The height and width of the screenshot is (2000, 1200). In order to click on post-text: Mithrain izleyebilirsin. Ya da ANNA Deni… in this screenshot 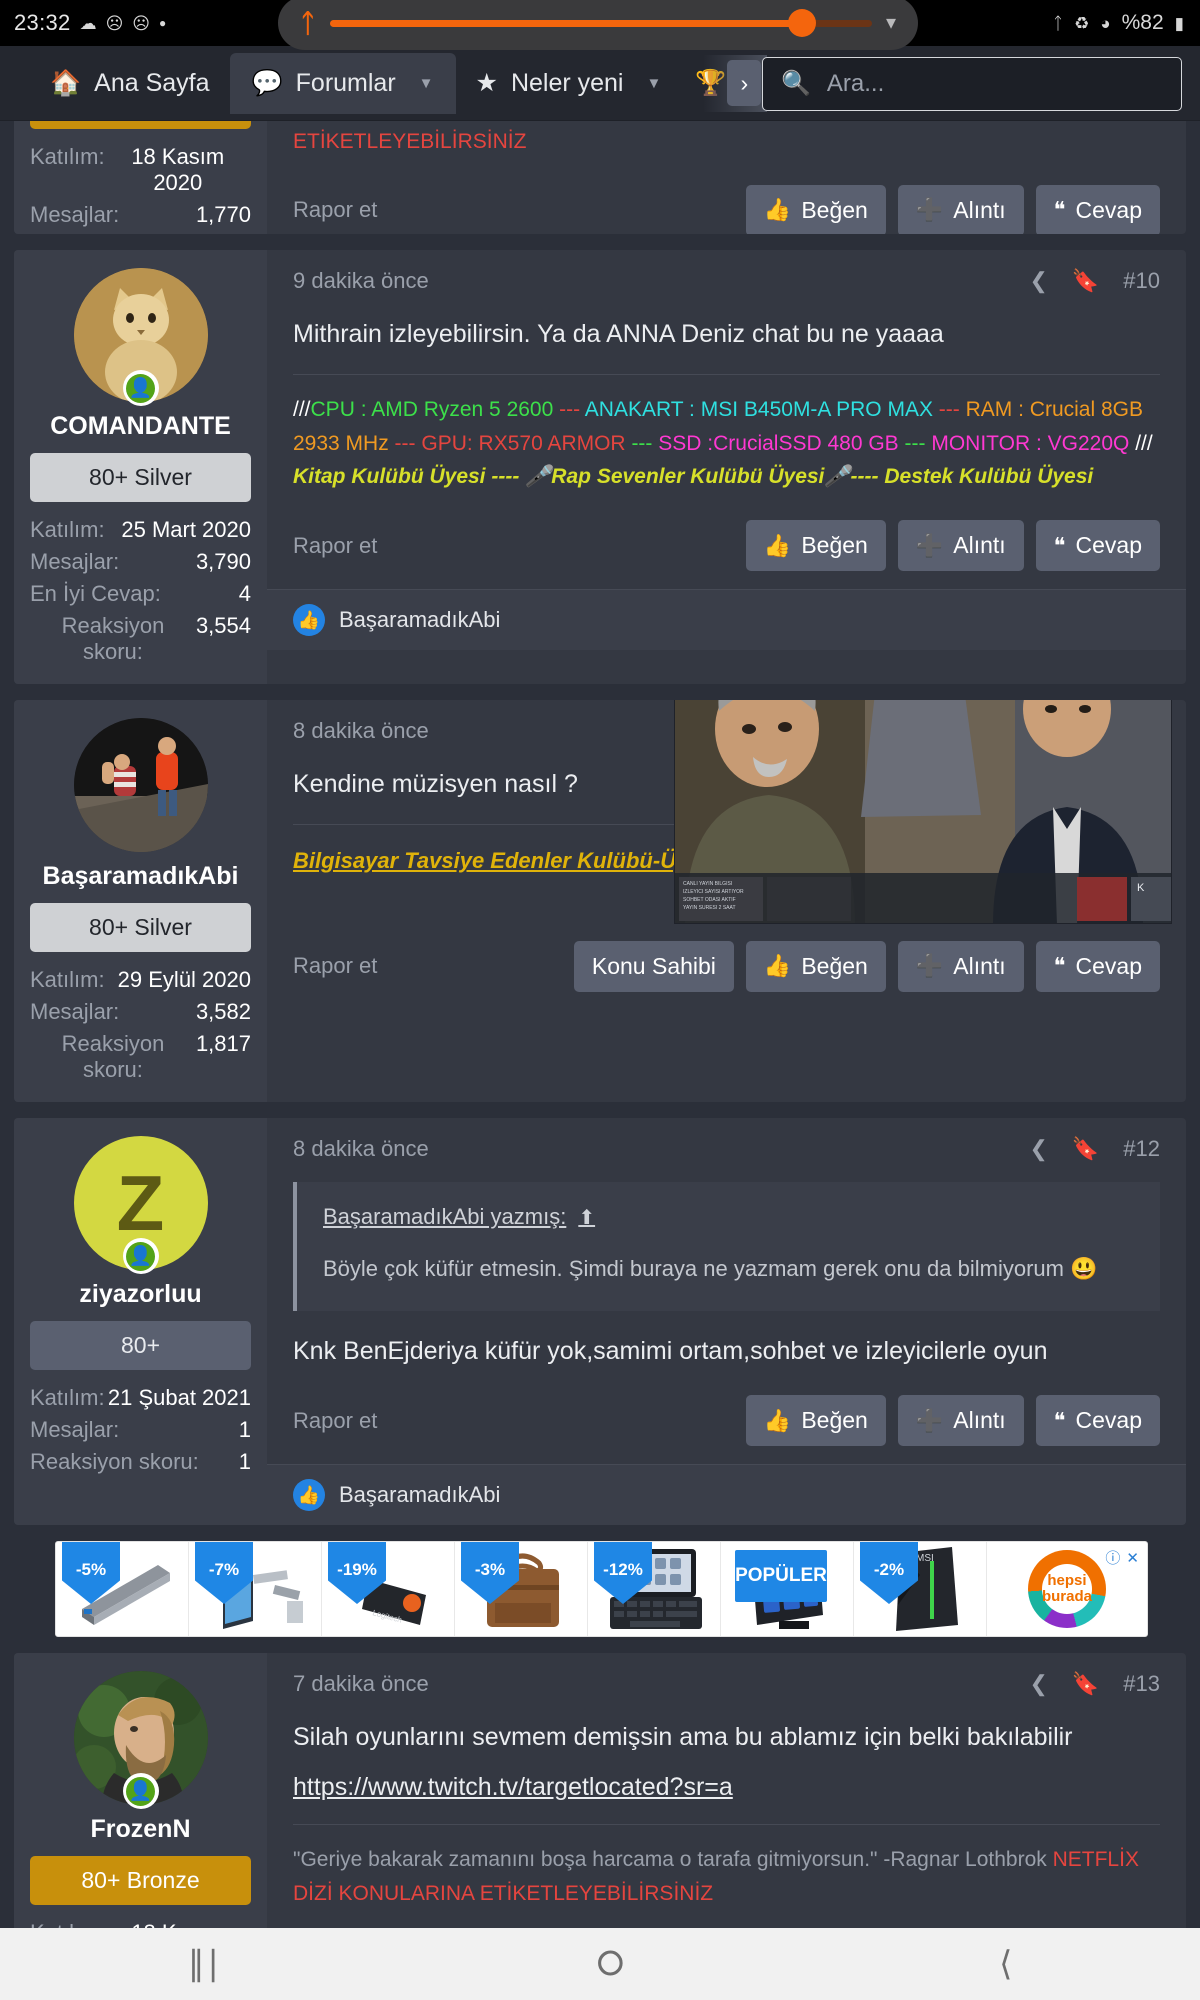, I will do `click(618, 334)`.